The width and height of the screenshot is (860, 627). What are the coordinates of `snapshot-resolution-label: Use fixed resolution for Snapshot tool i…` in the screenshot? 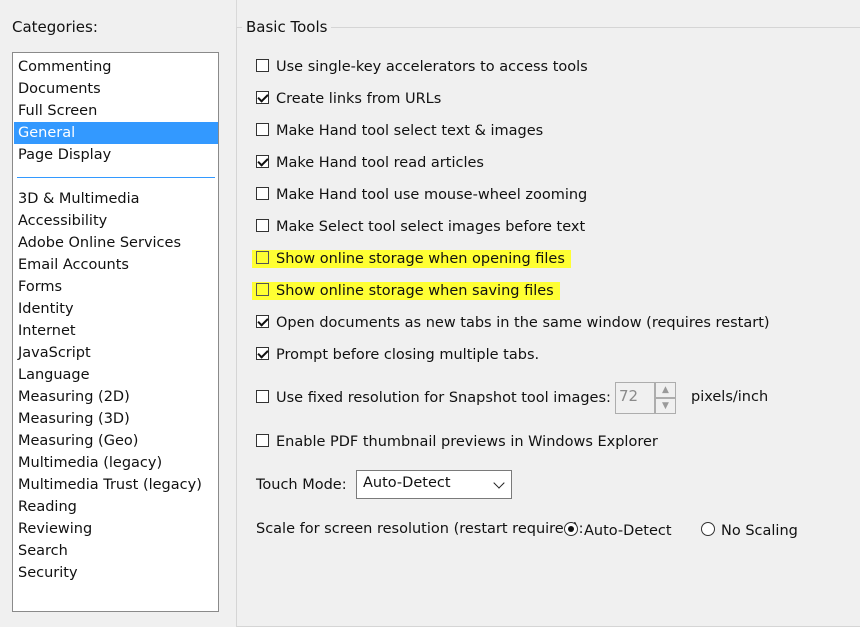 It's located at (443, 398).